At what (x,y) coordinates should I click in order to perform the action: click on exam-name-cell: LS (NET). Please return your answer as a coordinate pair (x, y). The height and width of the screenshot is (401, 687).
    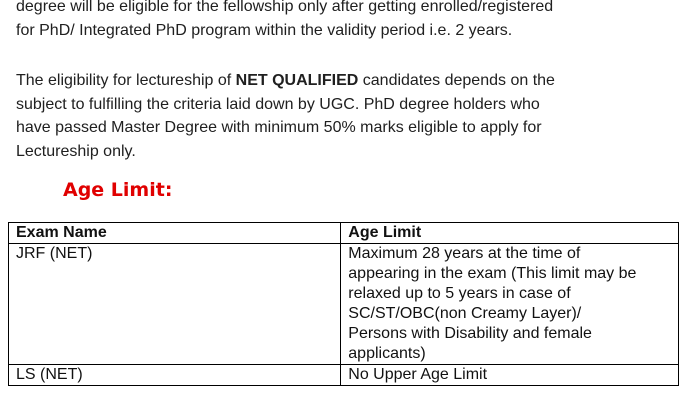
    Looking at the image, I should click on (174, 375).